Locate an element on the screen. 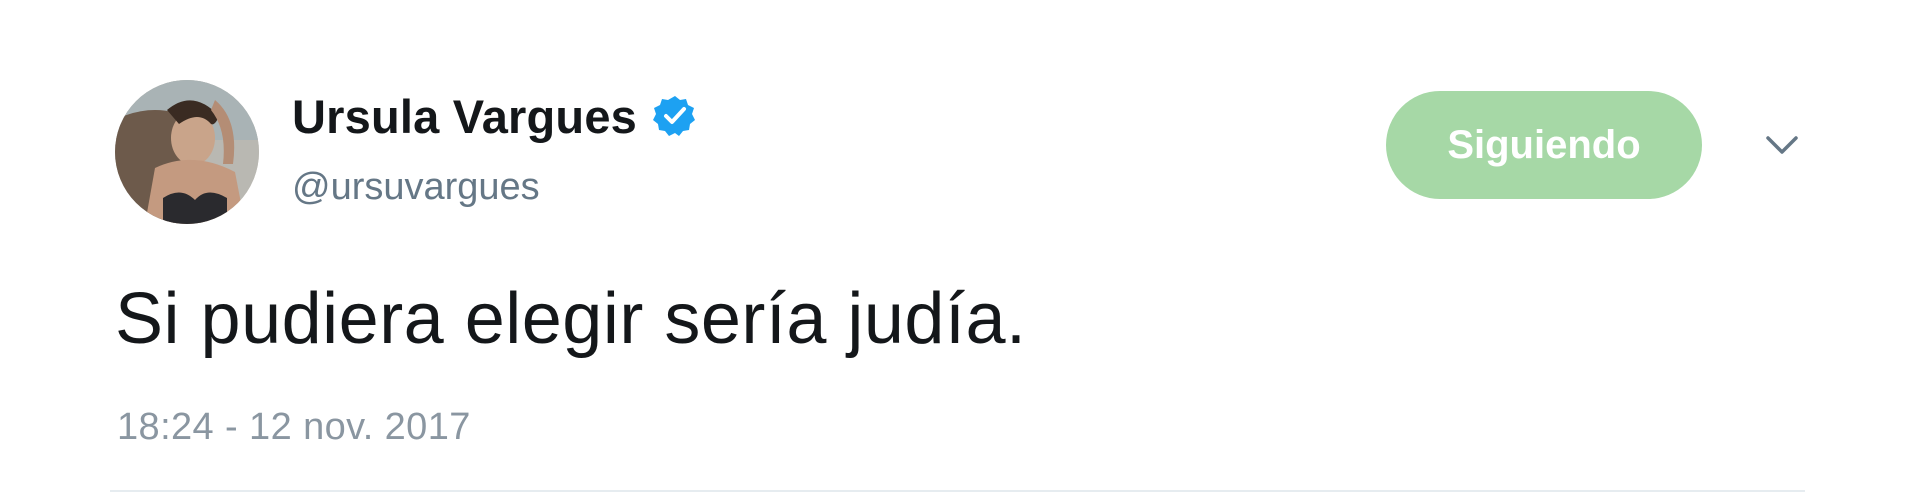 This screenshot has width=1920, height=498. tweet-text: Si pudiera elegir sería judía. is located at coordinates (571, 319).